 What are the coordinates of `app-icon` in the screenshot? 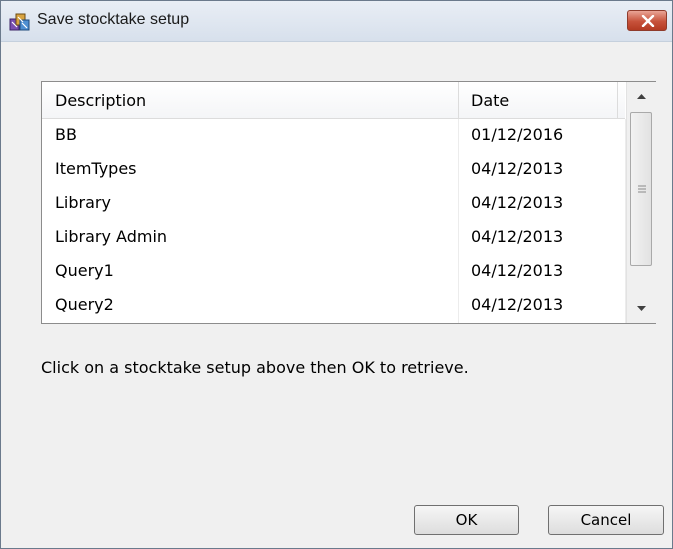 It's located at (20, 21).